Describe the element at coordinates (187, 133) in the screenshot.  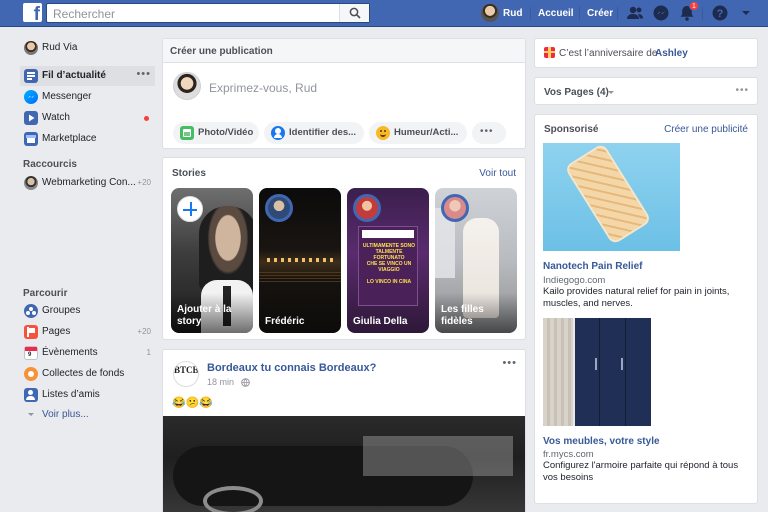
I see `photo-icon` at that location.